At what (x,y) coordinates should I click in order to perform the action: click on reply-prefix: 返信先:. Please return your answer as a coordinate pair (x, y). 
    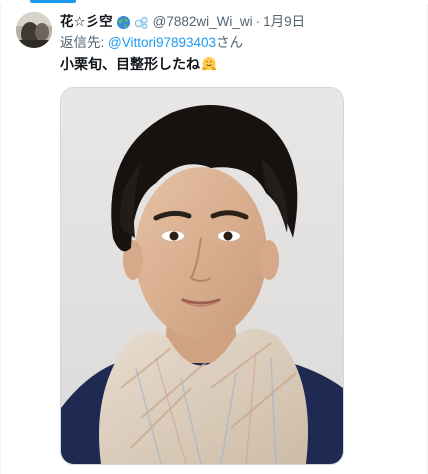
    Looking at the image, I should click on (84, 42).